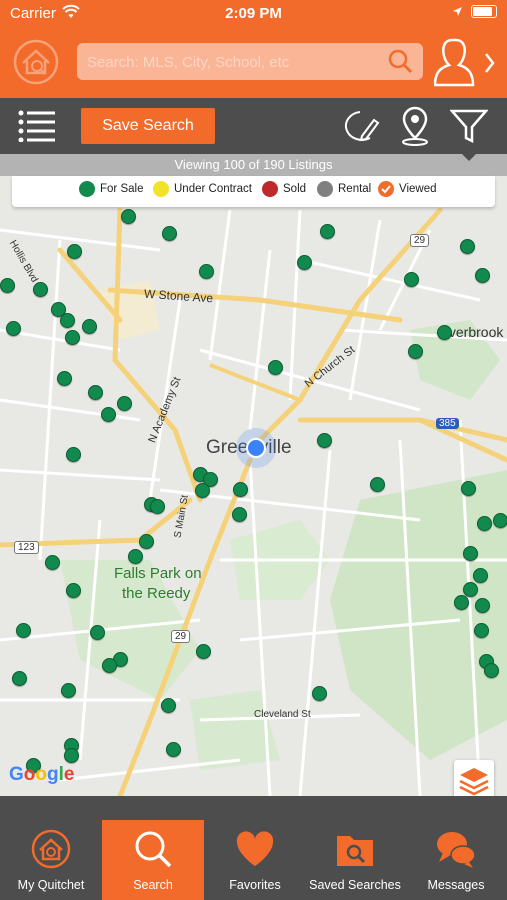 This screenshot has width=507, height=900. I want to click on status-bar: Carrier 2:09 PM, so click(253, 14).